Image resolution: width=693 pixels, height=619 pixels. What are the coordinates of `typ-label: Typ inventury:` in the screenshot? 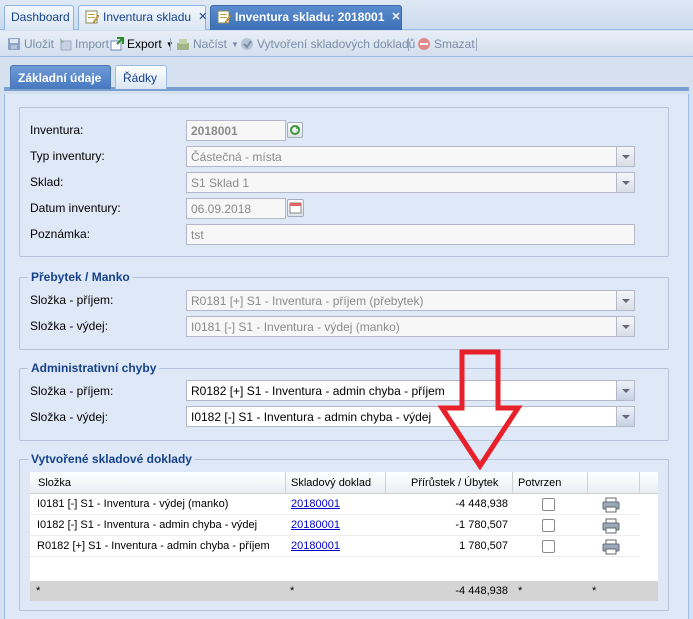 It's located at (67, 156).